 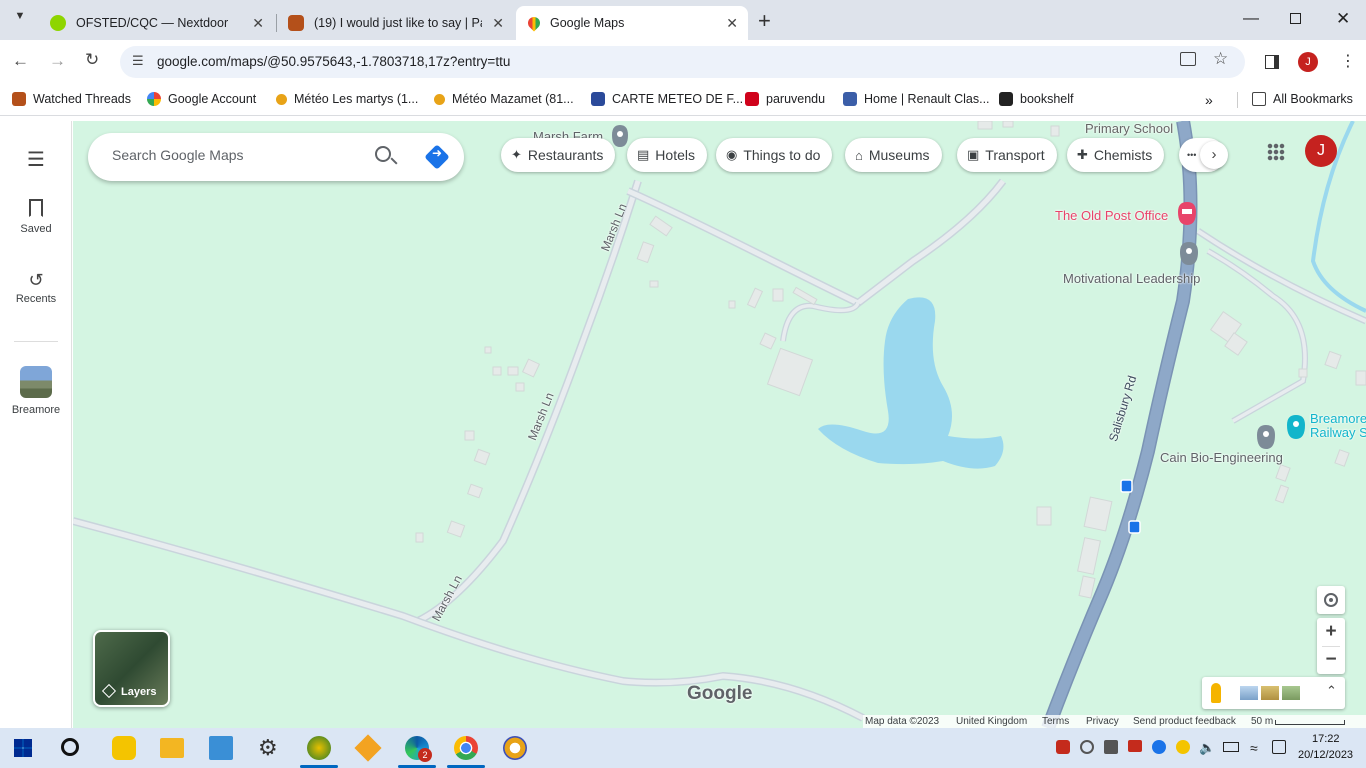 What do you see at coordinates (172, 748) in the screenshot?
I see `file-explorer-icon` at bounding box center [172, 748].